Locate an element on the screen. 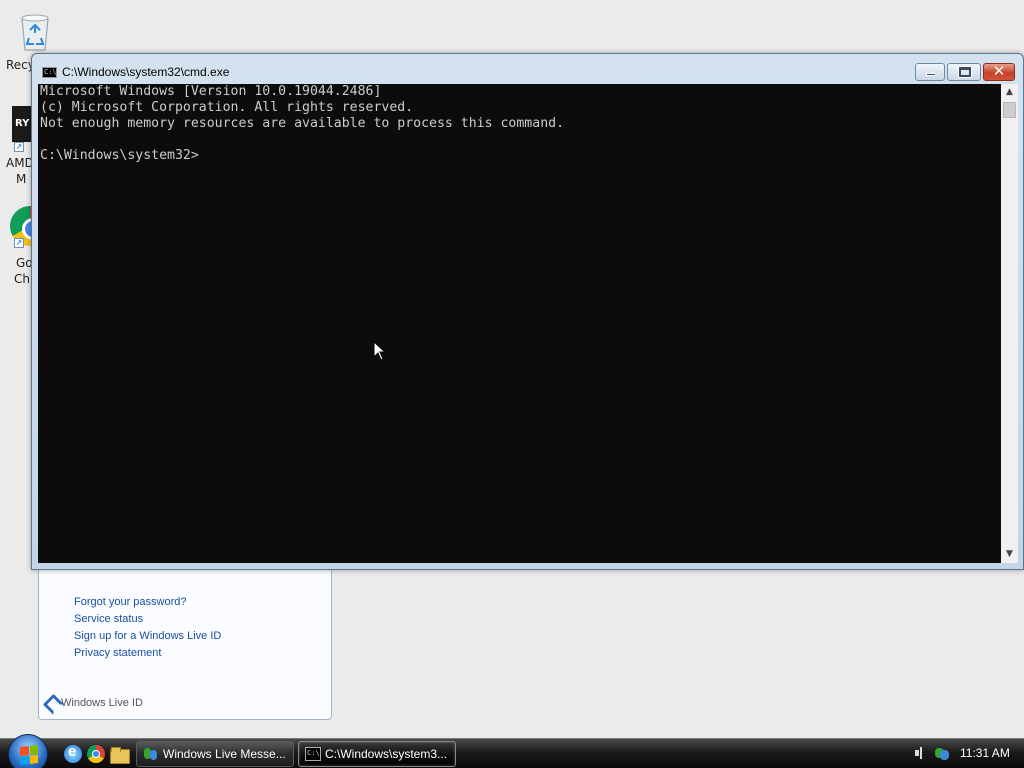  amd-label-line-2: M is located at coordinates (21, 179).